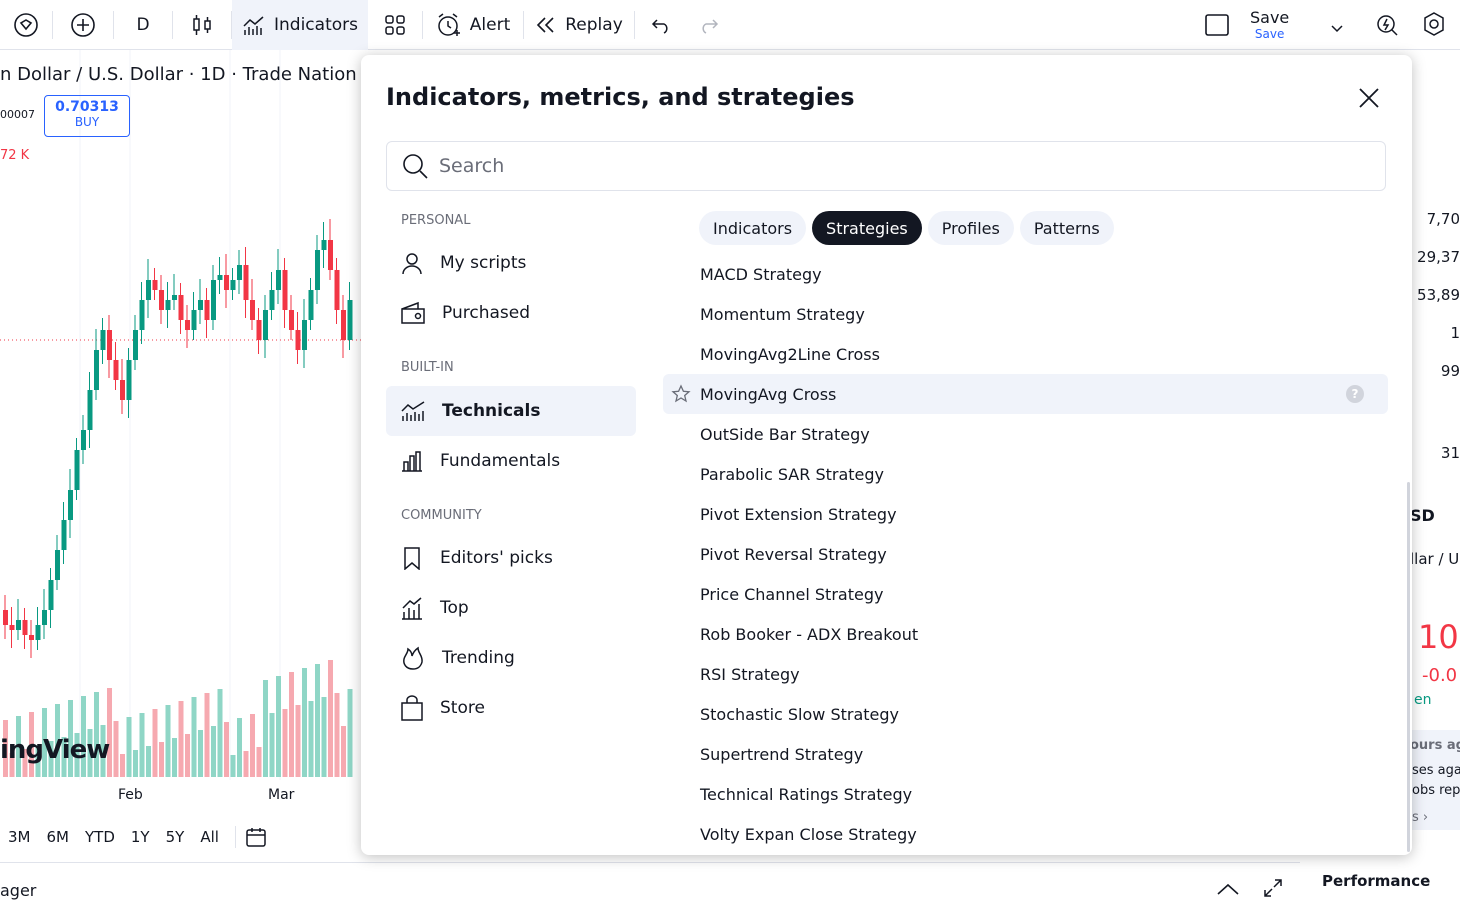 The width and height of the screenshot is (1460, 916). I want to click on shopping-bag-icon, so click(412, 708).